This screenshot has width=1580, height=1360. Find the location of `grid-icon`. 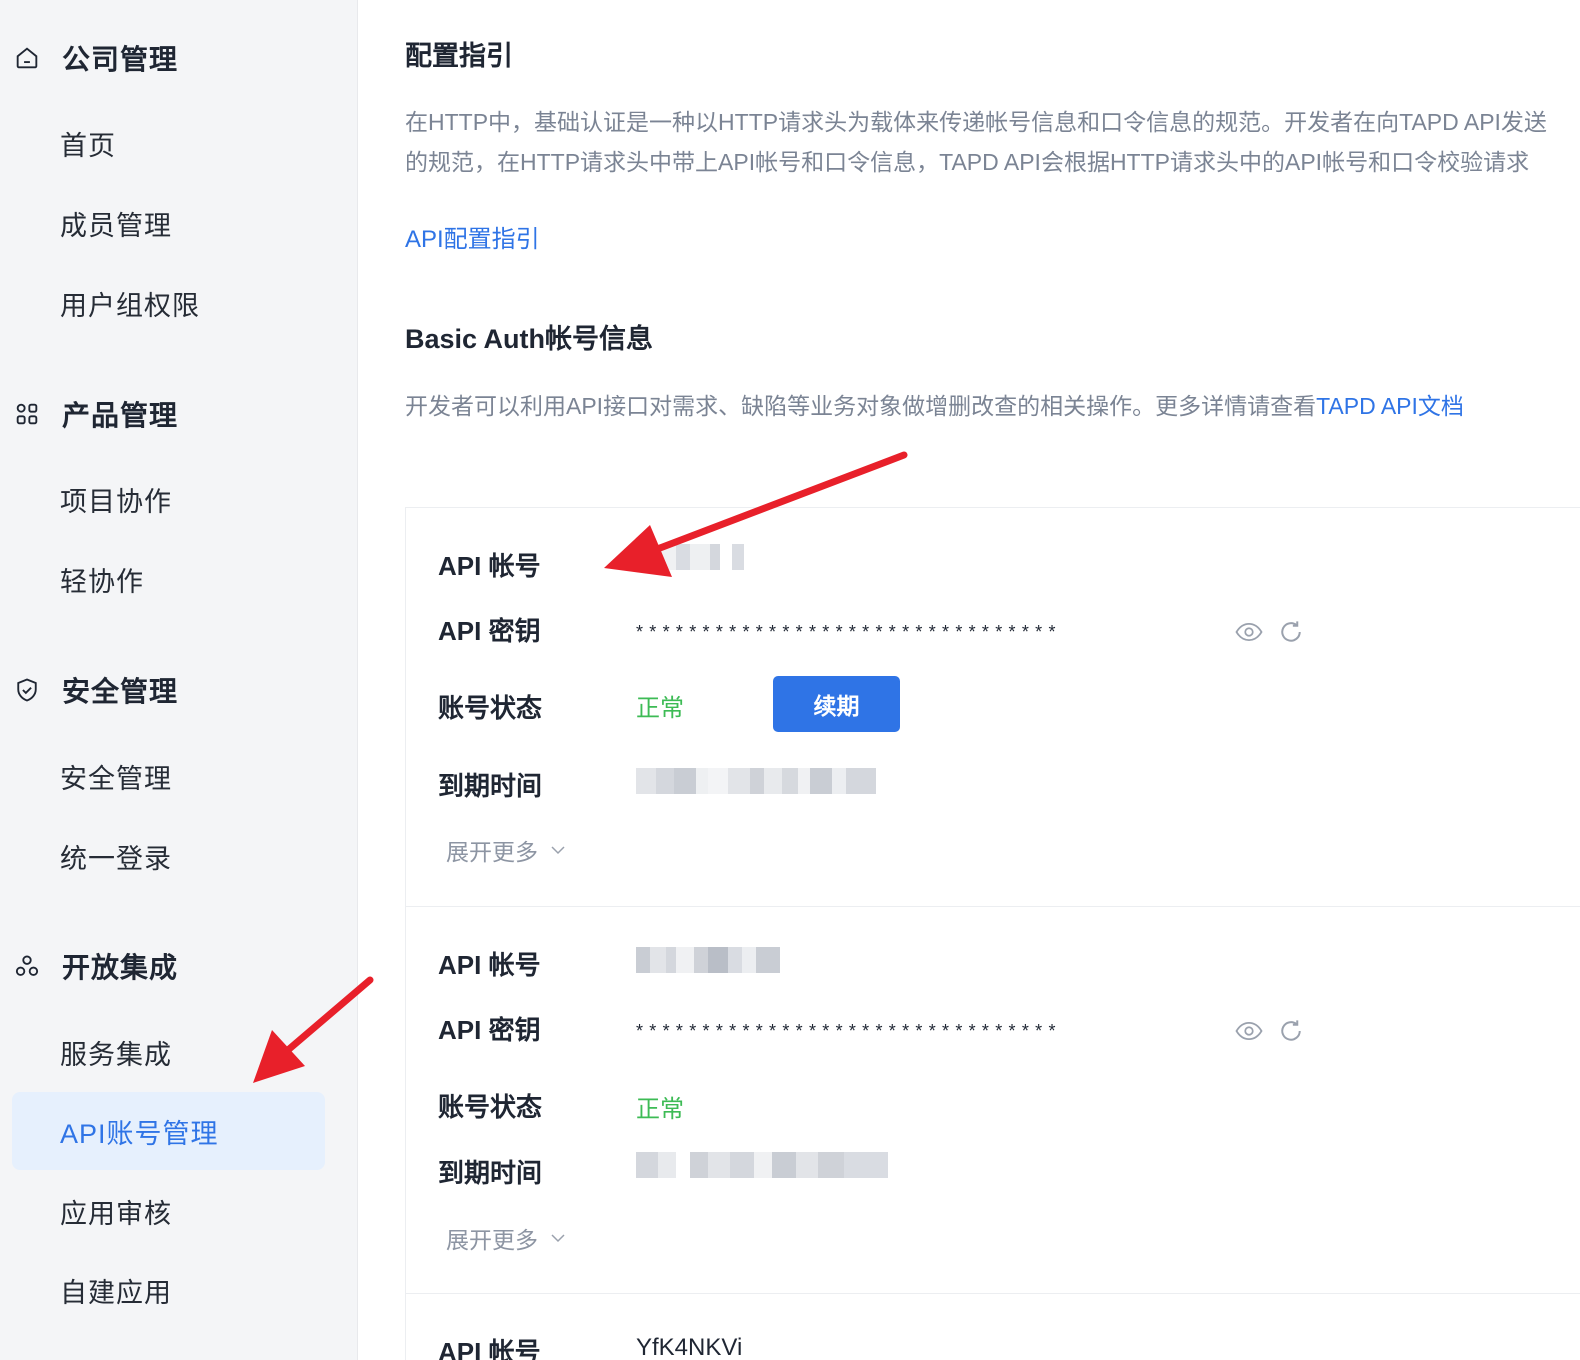

grid-icon is located at coordinates (27, 414).